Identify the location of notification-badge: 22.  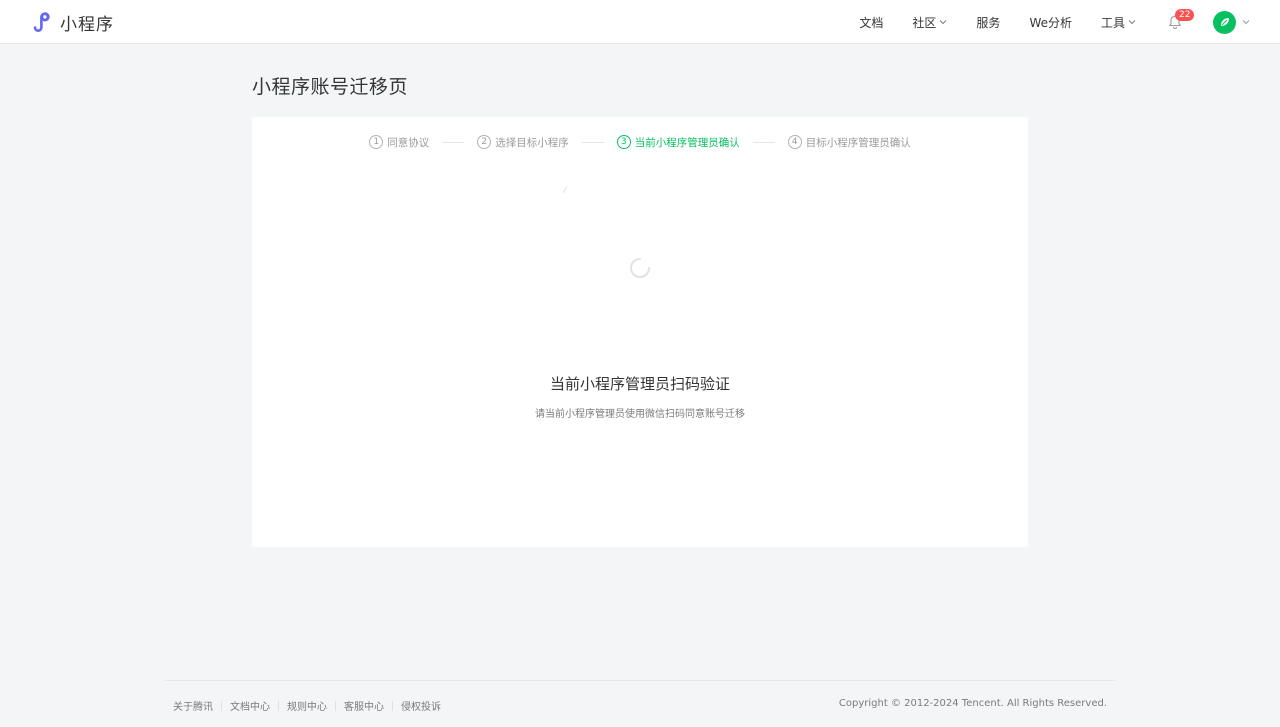
(1185, 15).